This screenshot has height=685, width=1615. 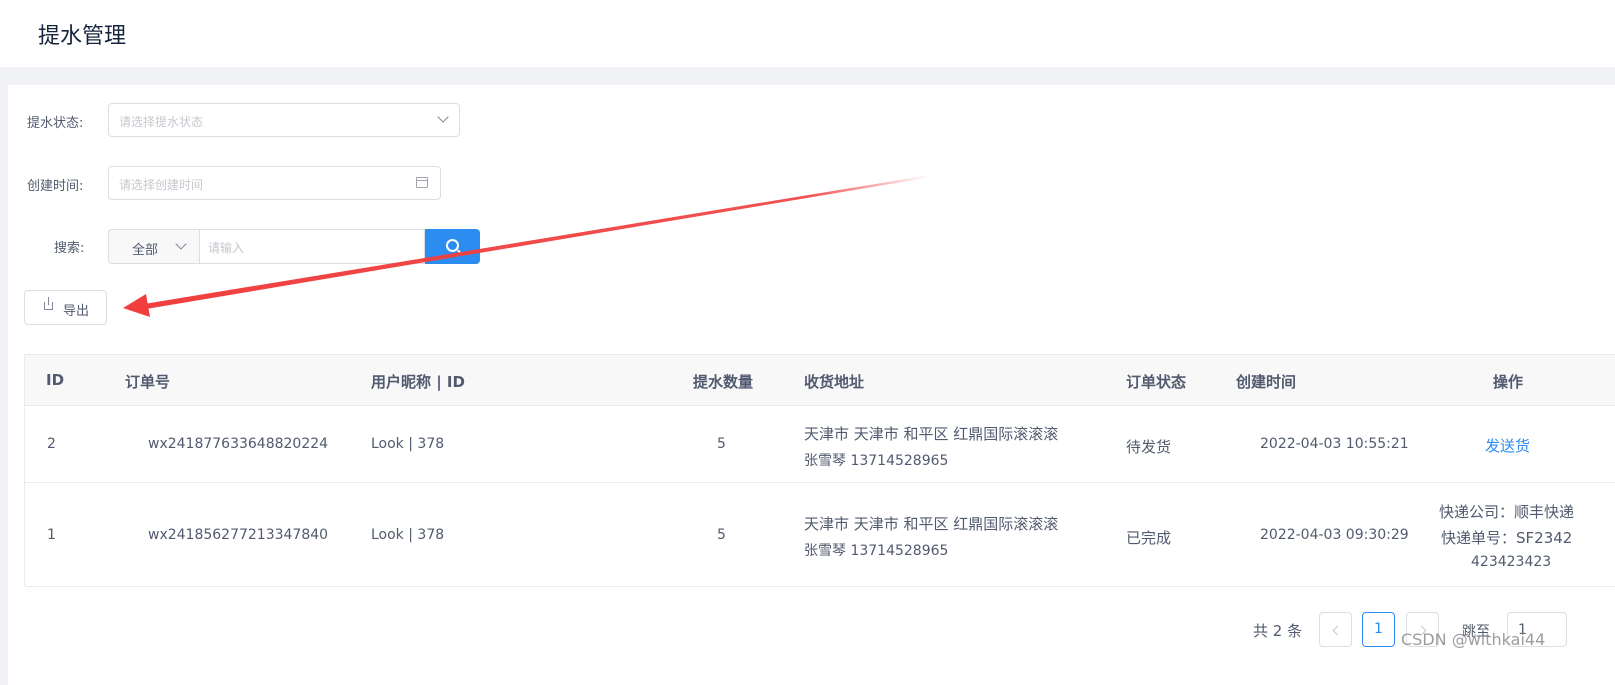 I want to click on status-select: 请选择提水状态, so click(x=284, y=120).